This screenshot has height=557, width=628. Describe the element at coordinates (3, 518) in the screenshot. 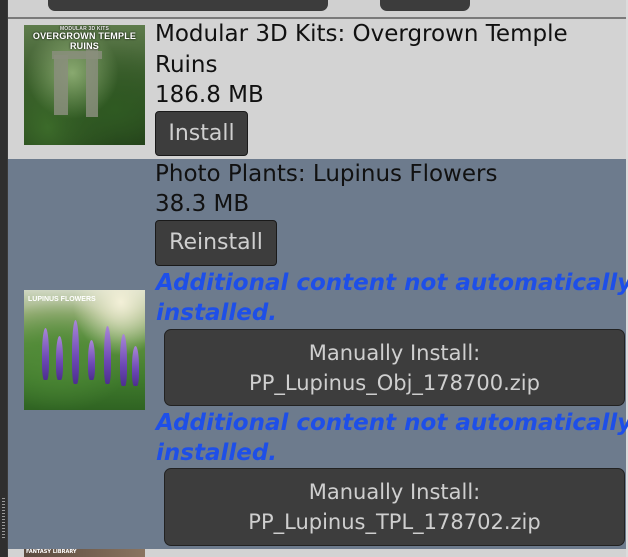

I see `resize-grip` at that location.